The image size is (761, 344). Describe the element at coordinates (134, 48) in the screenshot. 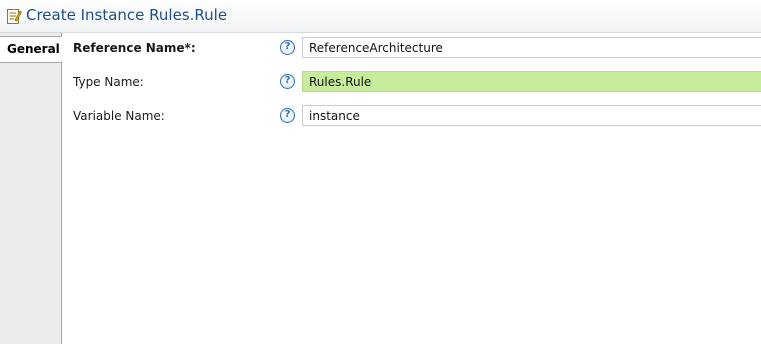

I see `reference-name-label: Reference Name*:` at that location.